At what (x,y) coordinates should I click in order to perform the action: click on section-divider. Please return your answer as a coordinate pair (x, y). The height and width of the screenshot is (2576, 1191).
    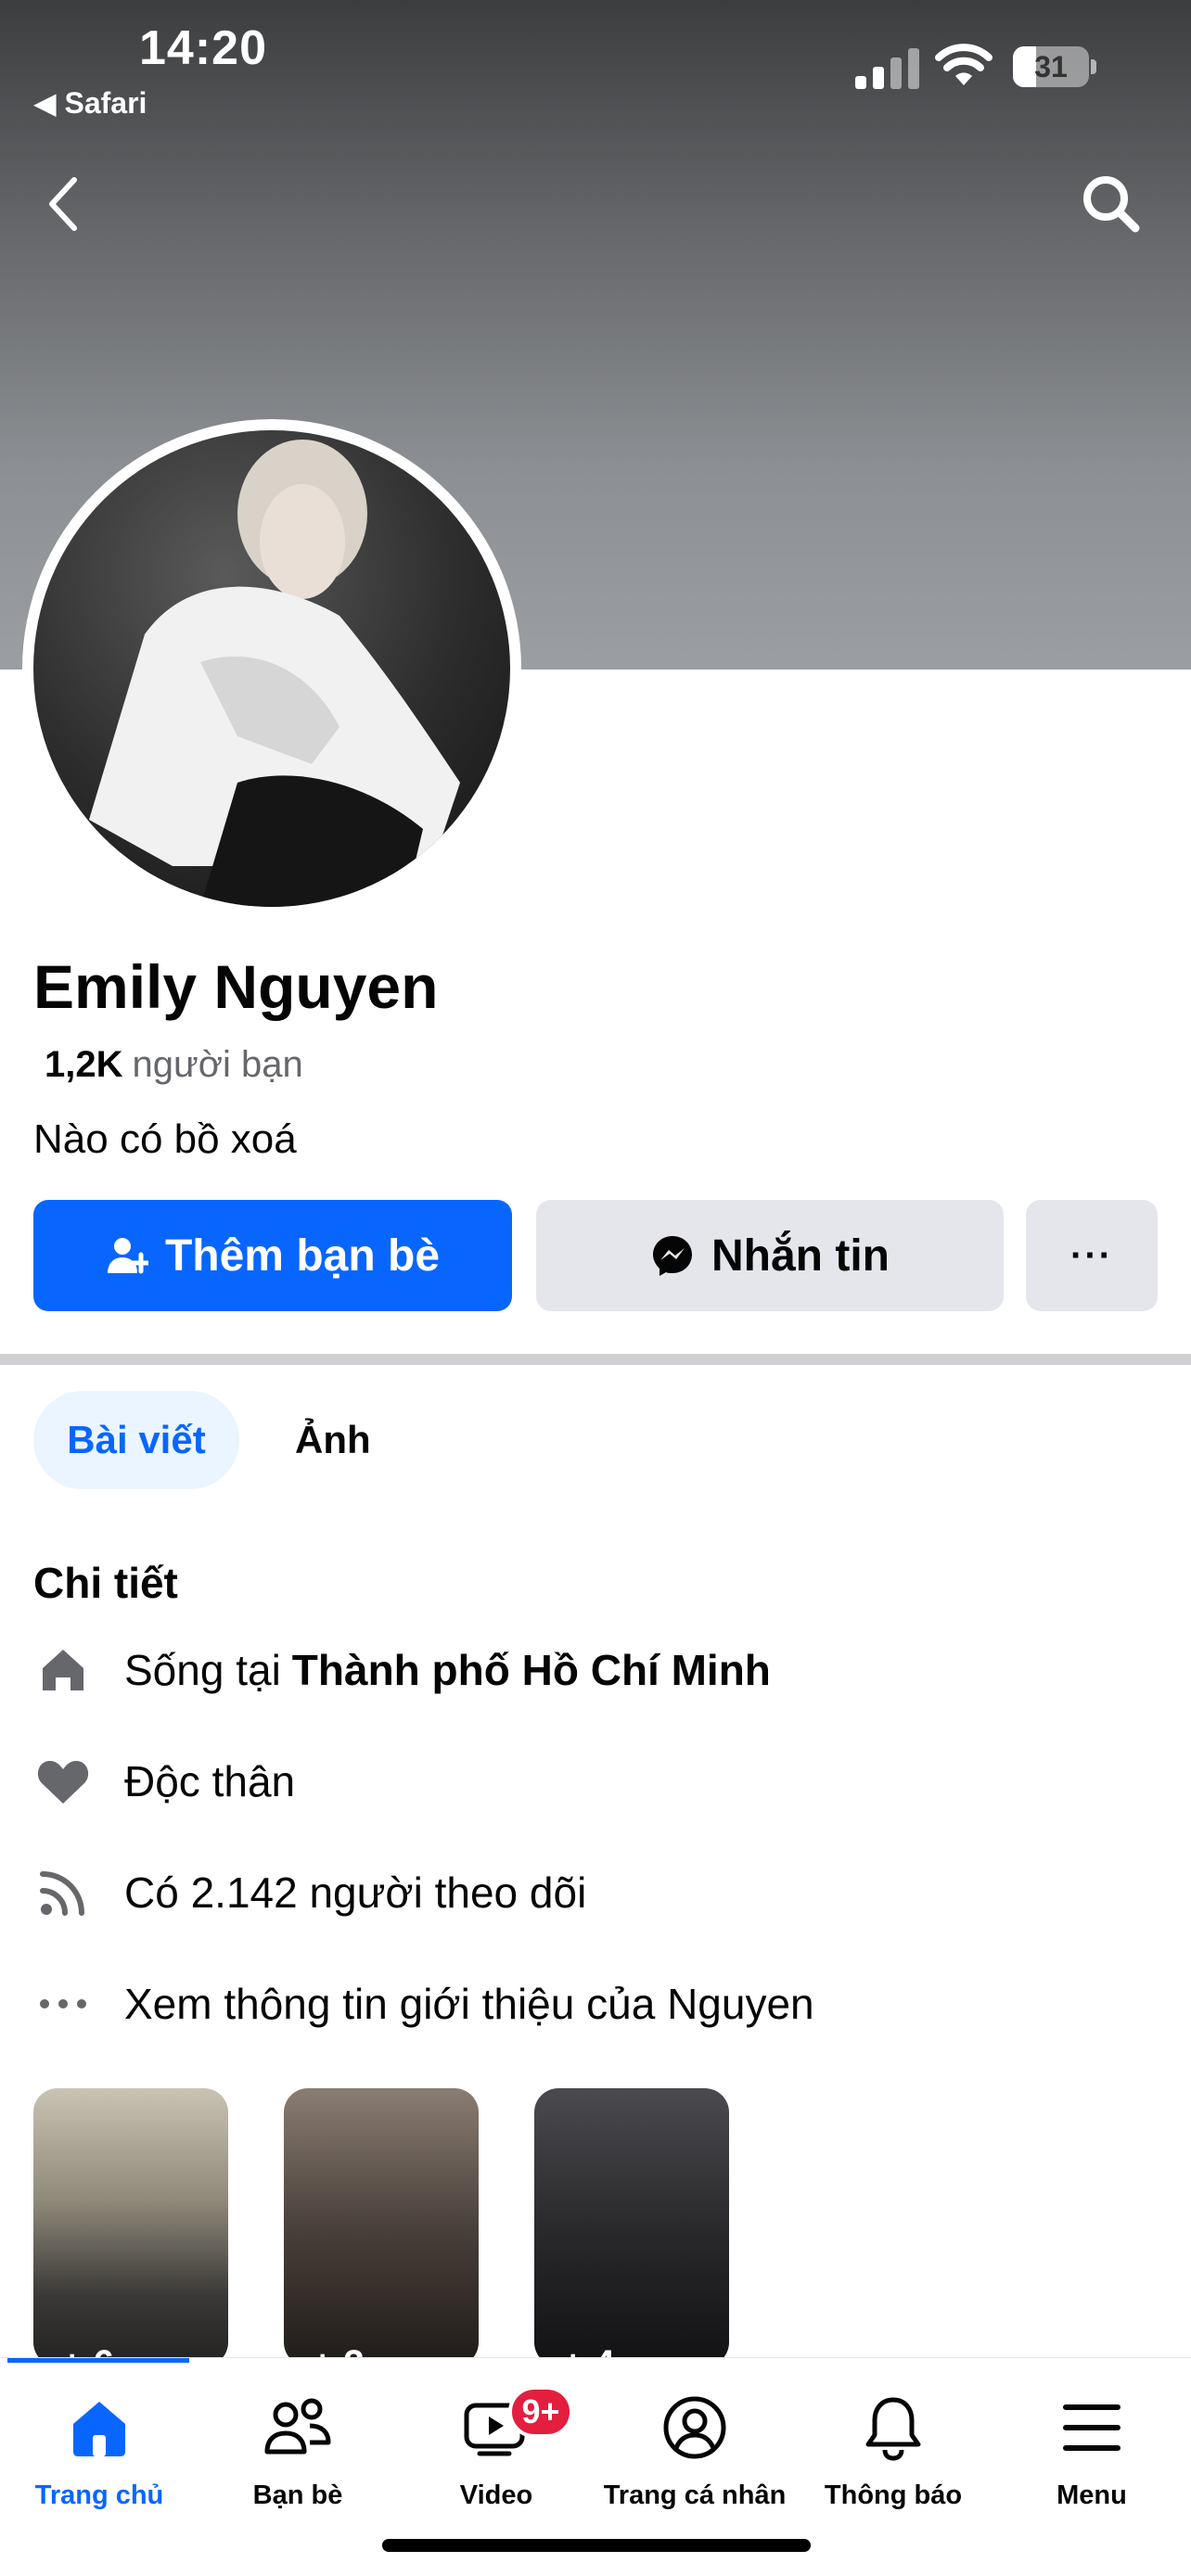
    Looking at the image, I should click on (595, 1359).